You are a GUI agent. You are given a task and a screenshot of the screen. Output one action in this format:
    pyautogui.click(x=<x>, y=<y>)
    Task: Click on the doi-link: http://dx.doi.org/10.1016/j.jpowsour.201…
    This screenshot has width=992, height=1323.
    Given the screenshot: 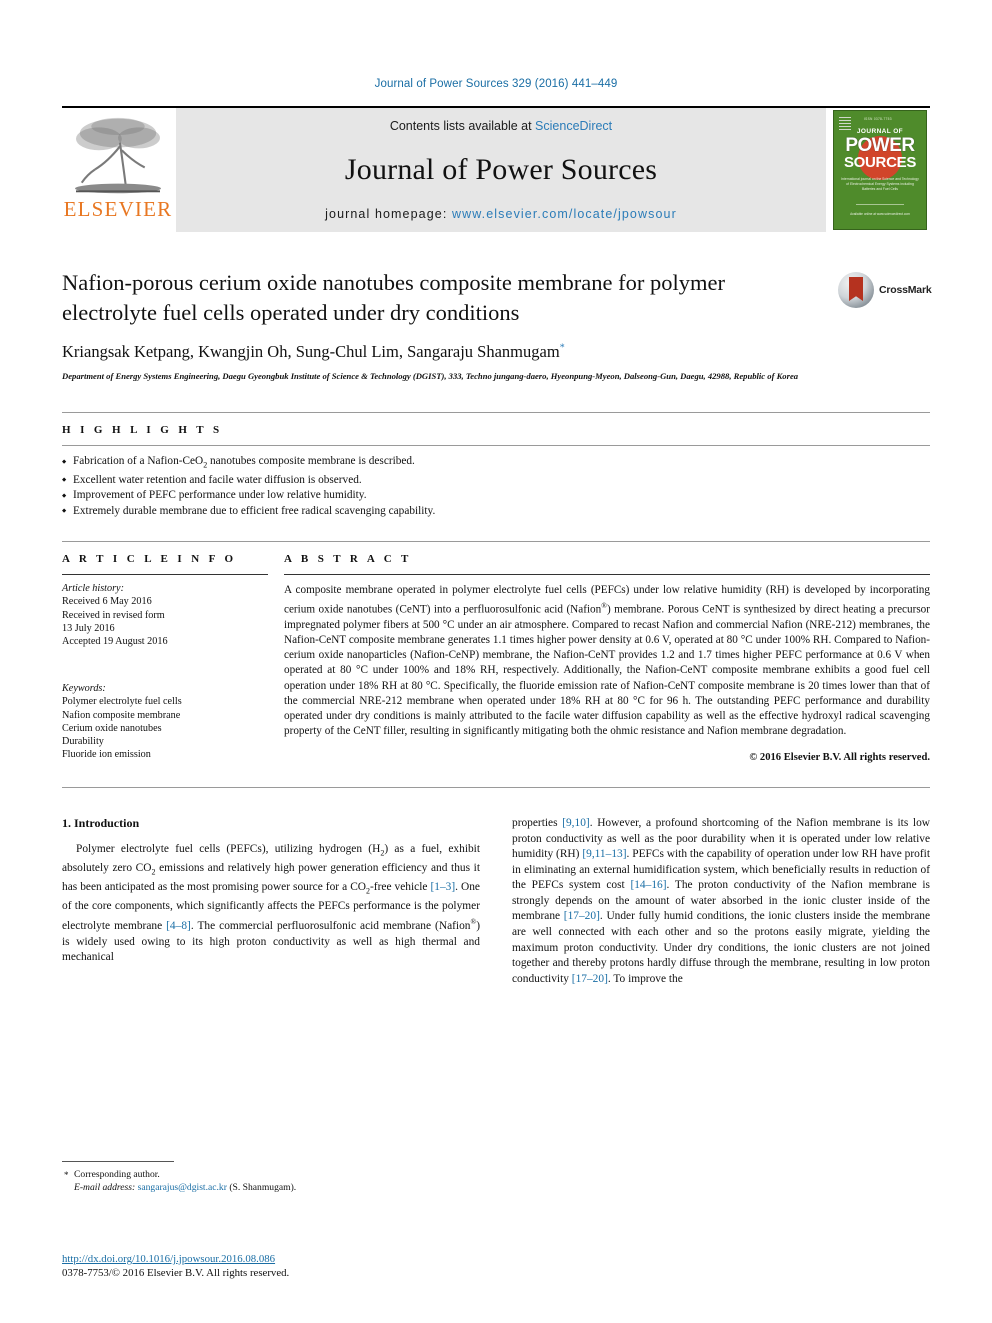 What is the action you would take?
    pyautogui.click(x=175, y=1259)
    